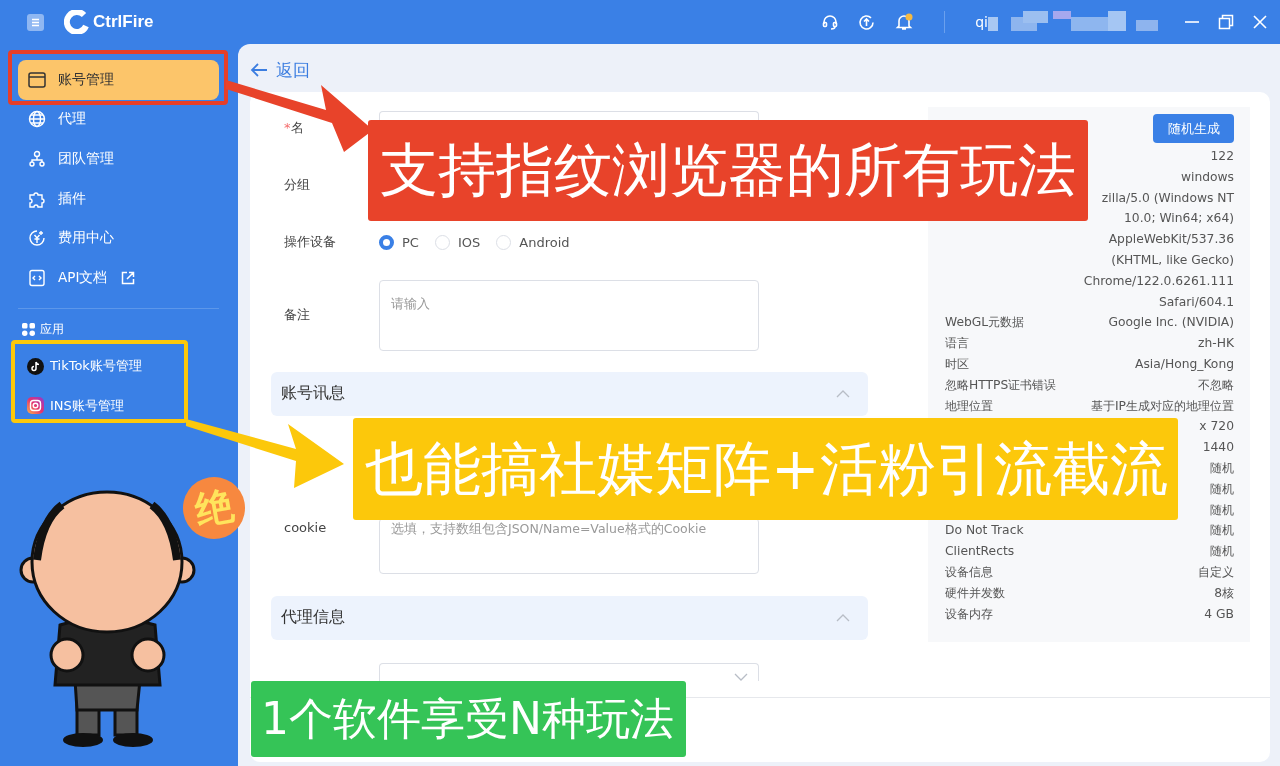 Image resolution: width=1280 pixels, height=766 pixels. I want to click on property-label: 地理位置, so click(969, 406).